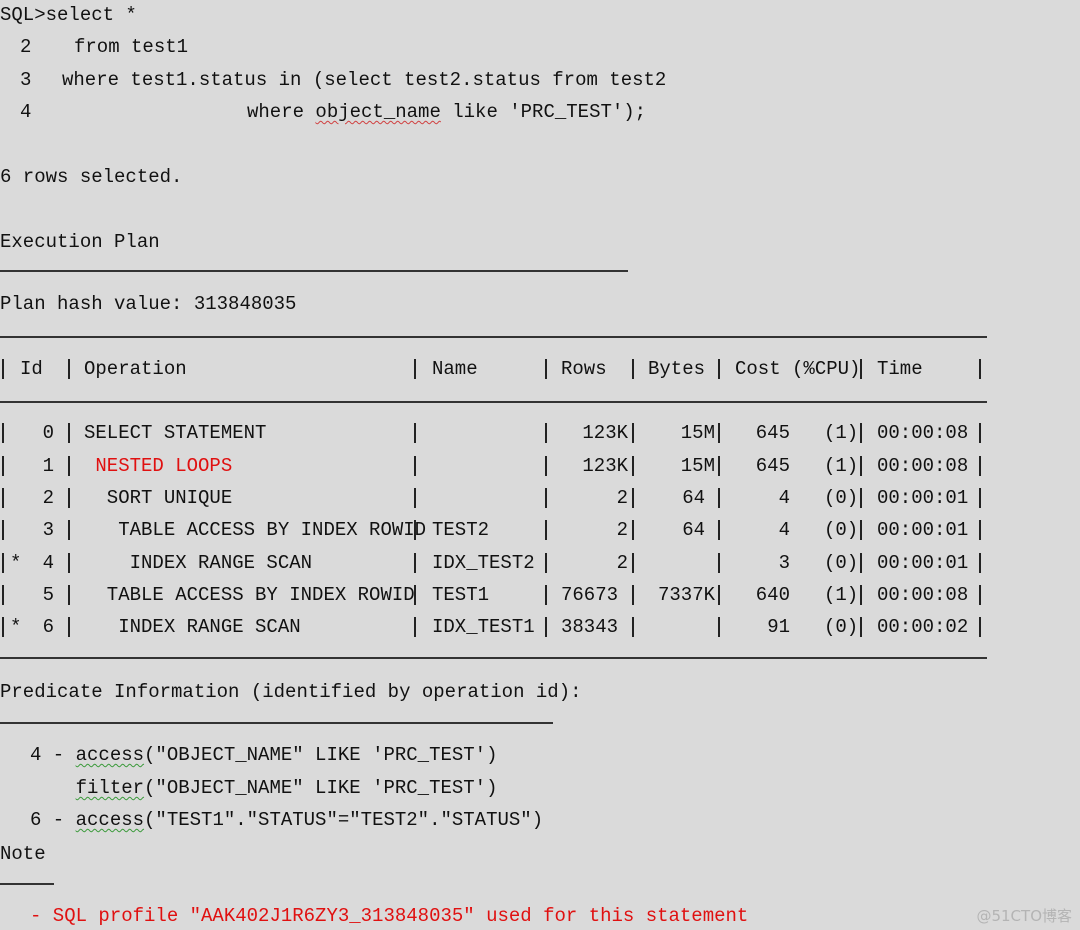 The width and height of the screenshot is (1080, 930). Describe the element at coordinates (784, 563) in the screenshot. I see `row-cost: 3` at that location.